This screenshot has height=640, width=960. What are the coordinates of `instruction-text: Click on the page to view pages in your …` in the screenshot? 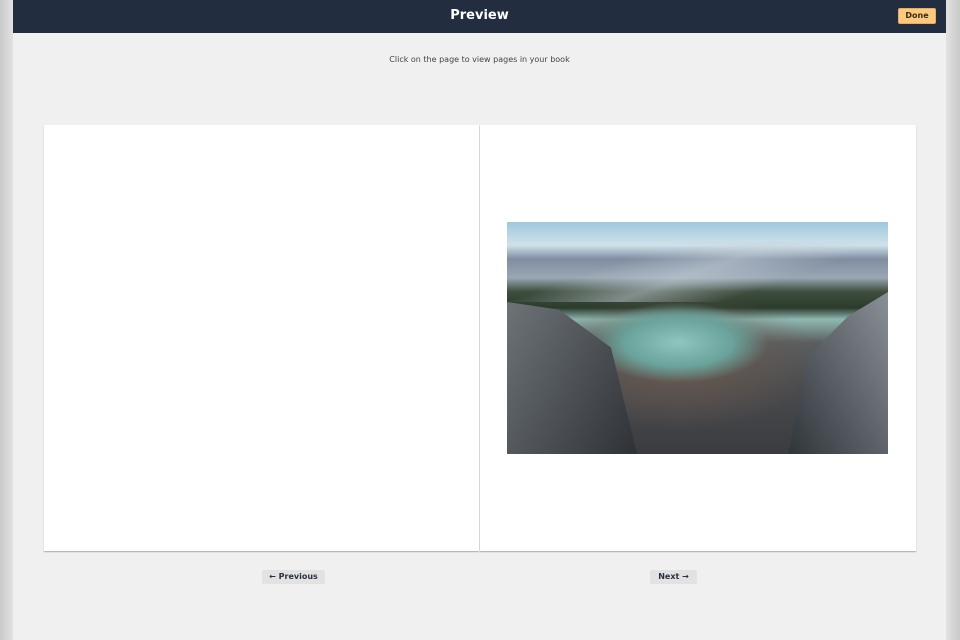 It's located at (479, 59).